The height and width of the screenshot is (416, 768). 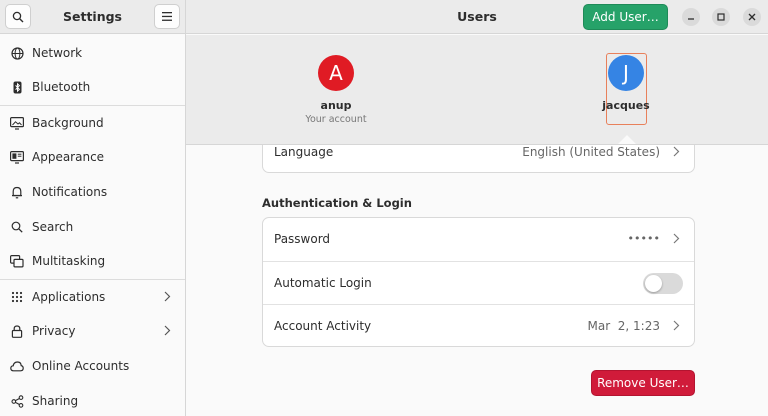 What do you see at coordinates (627, 139) in the screenshot?
I see `selection-caret` at bounding box center [627, 139].